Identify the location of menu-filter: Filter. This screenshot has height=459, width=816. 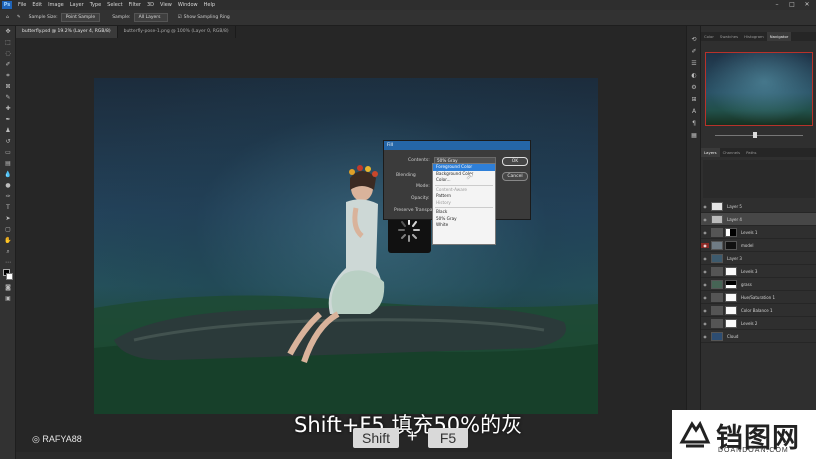
(135, 5).